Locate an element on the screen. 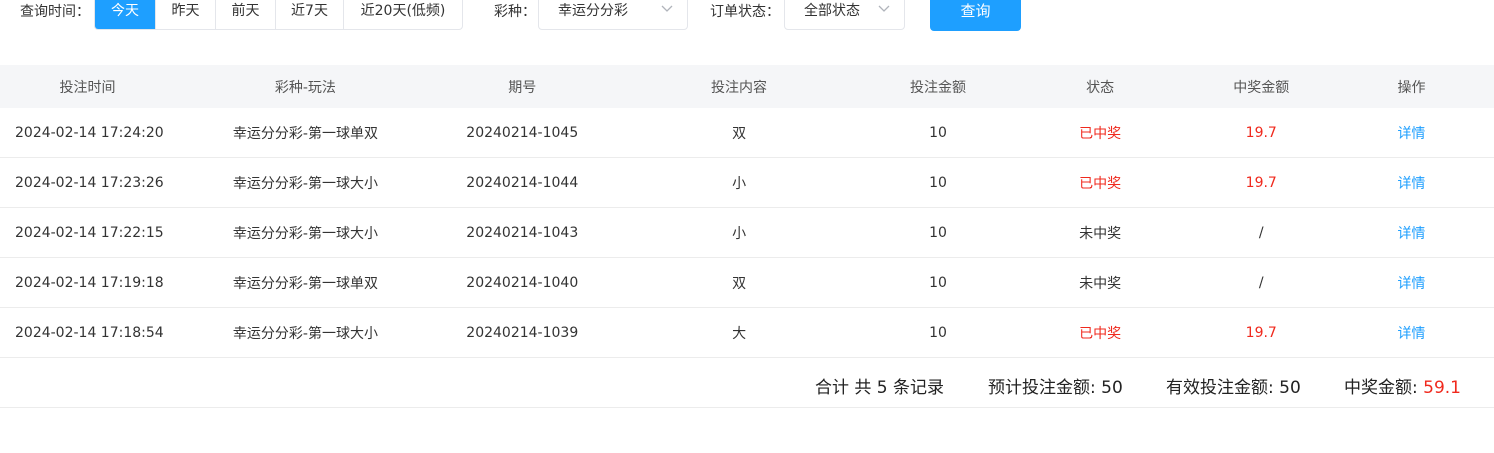  issue-cell: 20240214-1044 is located at coordinates (522, 182).